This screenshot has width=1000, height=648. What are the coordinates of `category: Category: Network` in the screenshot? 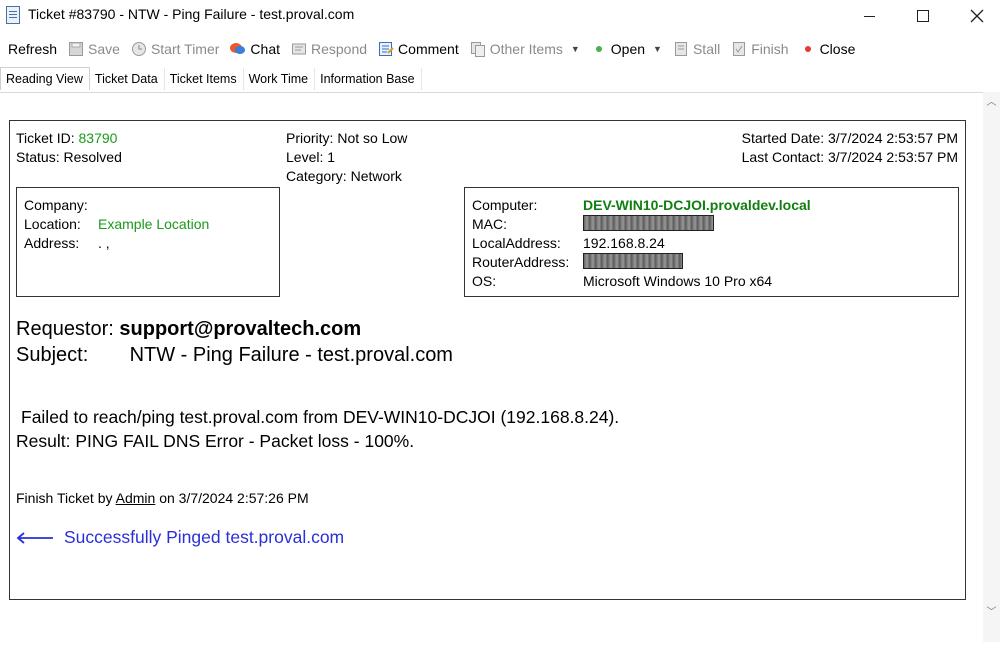 It's located at (344, 176).